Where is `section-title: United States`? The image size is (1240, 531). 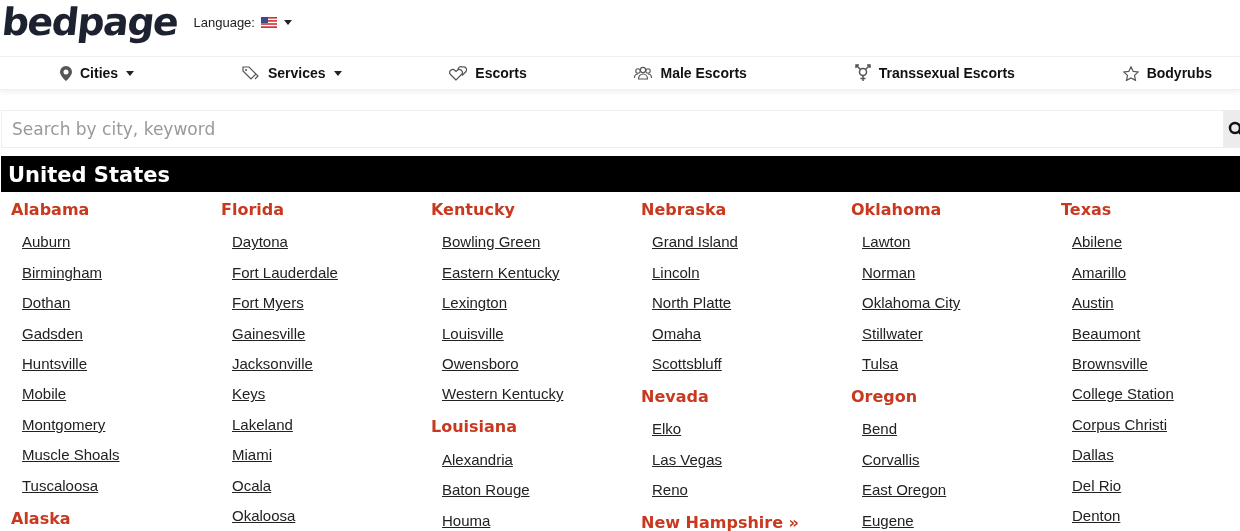
section-title: United States is located at coordinates (620, 174).